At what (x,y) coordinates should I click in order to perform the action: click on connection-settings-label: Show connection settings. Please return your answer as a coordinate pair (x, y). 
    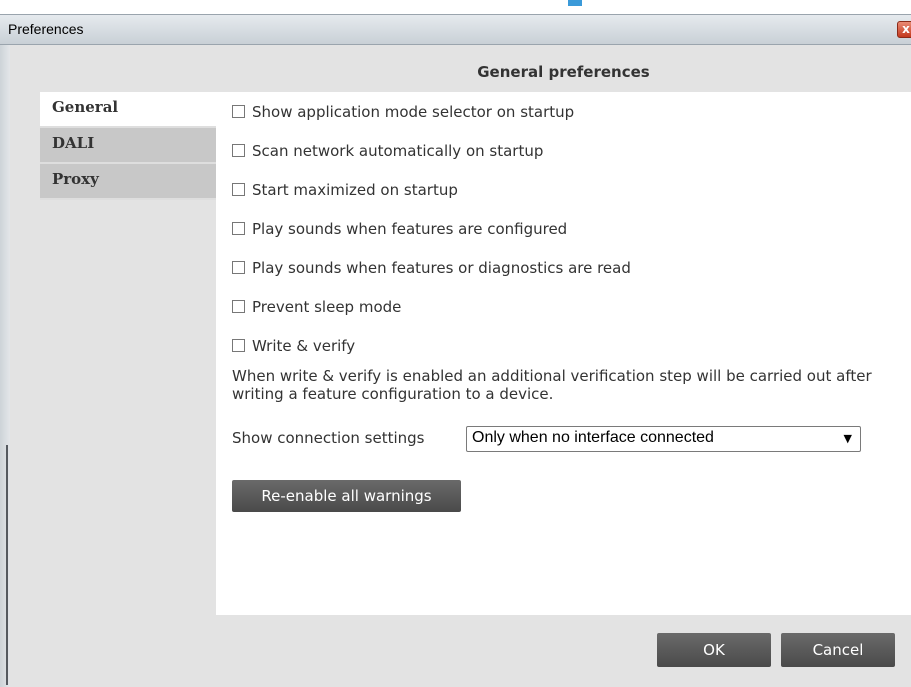
    Looking at the image, I should click on (328, 438).